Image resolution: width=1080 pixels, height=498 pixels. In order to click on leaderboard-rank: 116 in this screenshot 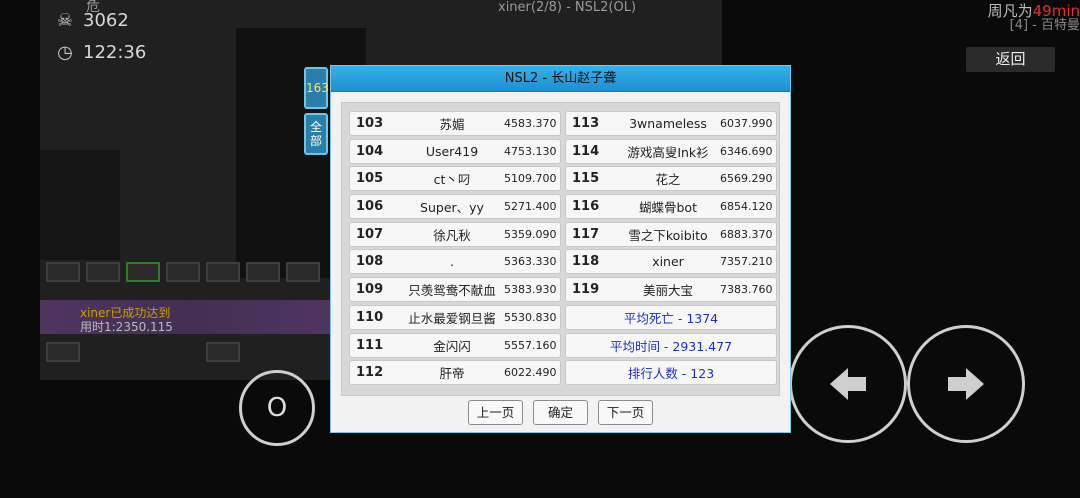, I will do `click(586, 207)`.